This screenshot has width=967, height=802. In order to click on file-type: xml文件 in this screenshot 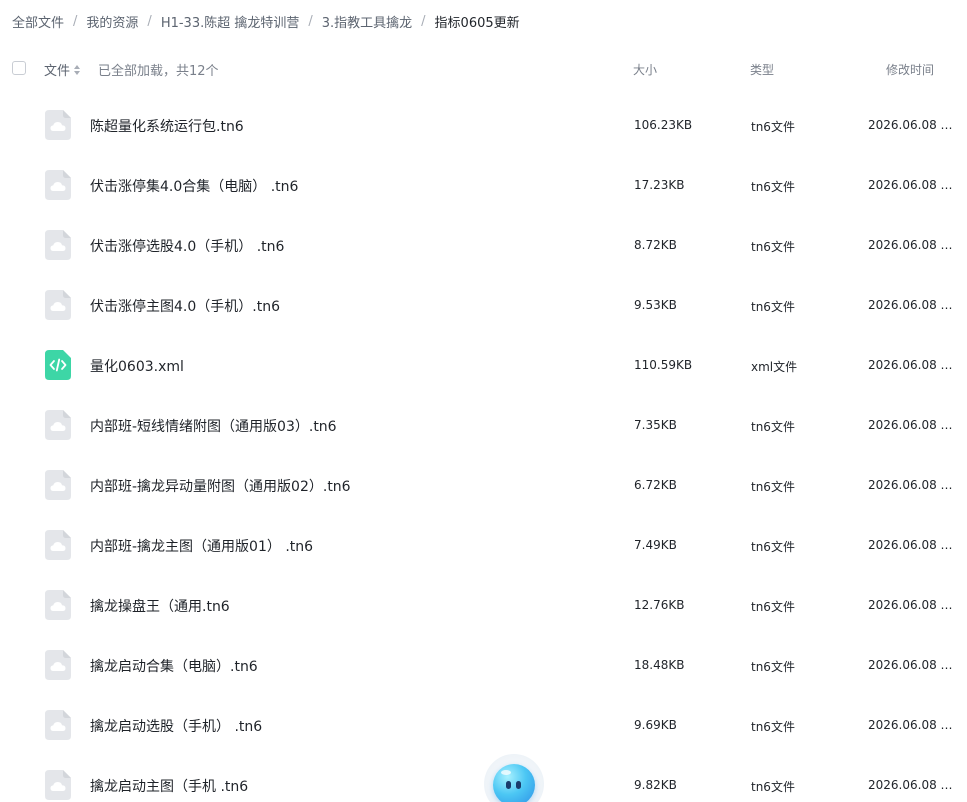, I will do `click(774, 367)`.